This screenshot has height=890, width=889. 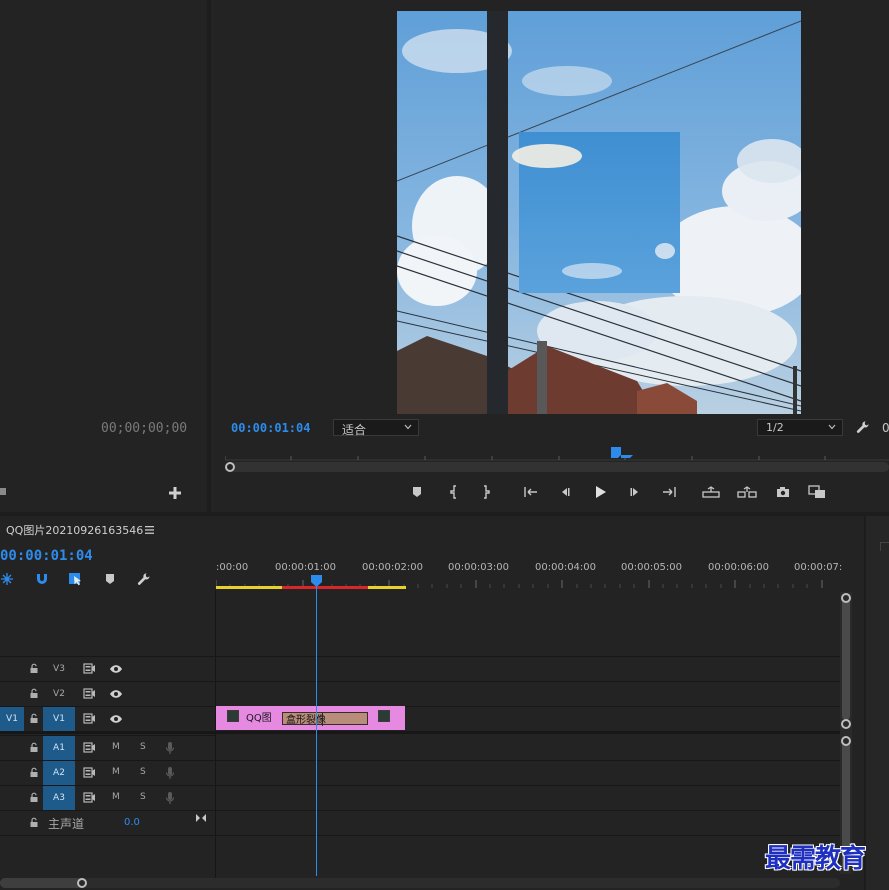 What do you see at coordinates (818, 567) in the screenshot?
I see `ruler-label: 00:00:07:` at bounding box center [818, 567].